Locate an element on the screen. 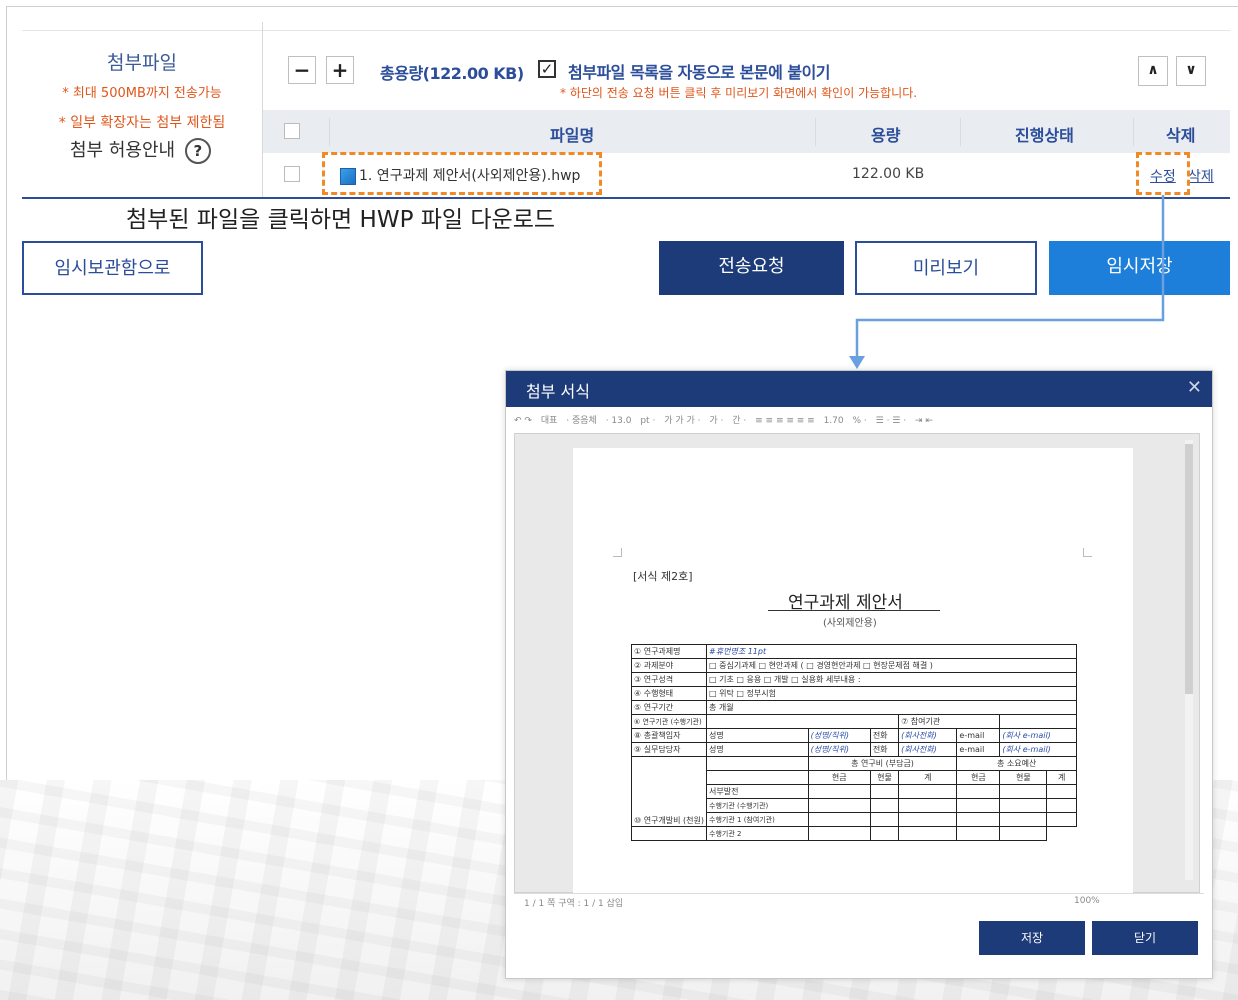  form-cell: 수행기관 2 is located at coordinates (757, 833).